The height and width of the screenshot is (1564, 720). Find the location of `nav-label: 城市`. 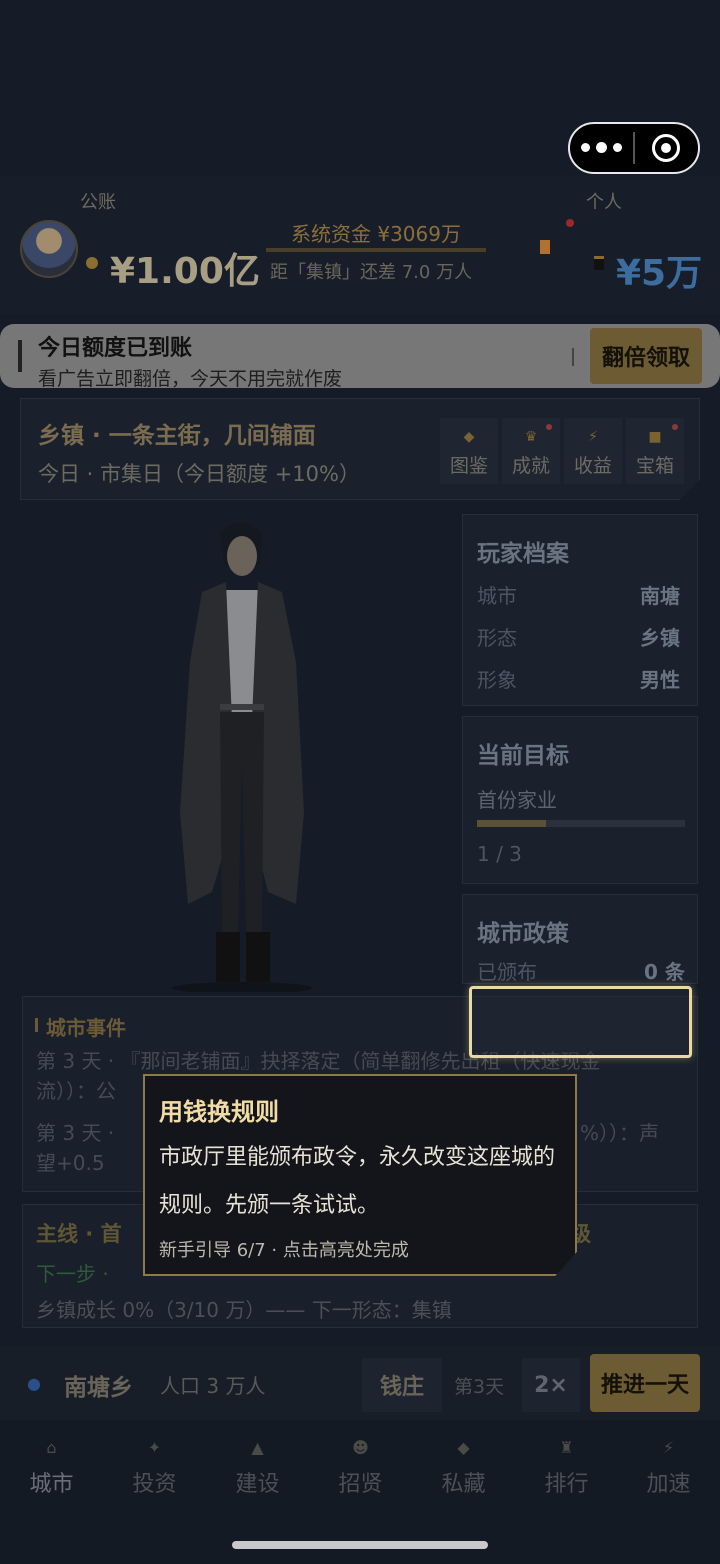

nav-label: 城市 is located at coordinates (51, 1484).